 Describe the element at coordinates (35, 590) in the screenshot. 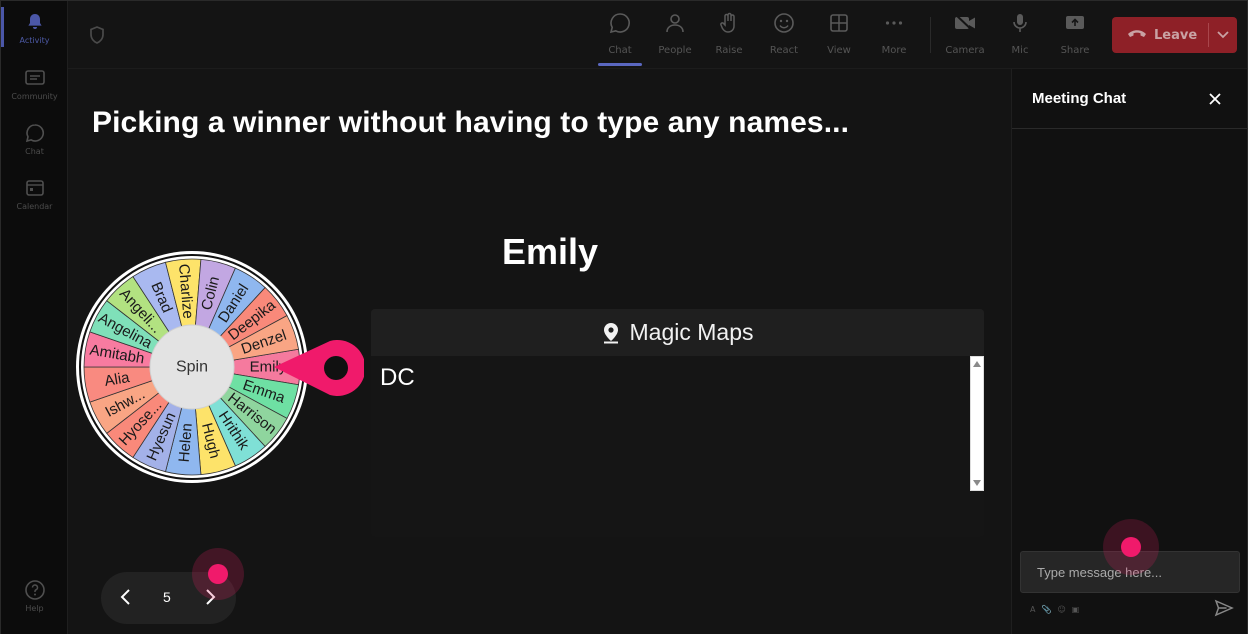

I see `help-icon` at that location.